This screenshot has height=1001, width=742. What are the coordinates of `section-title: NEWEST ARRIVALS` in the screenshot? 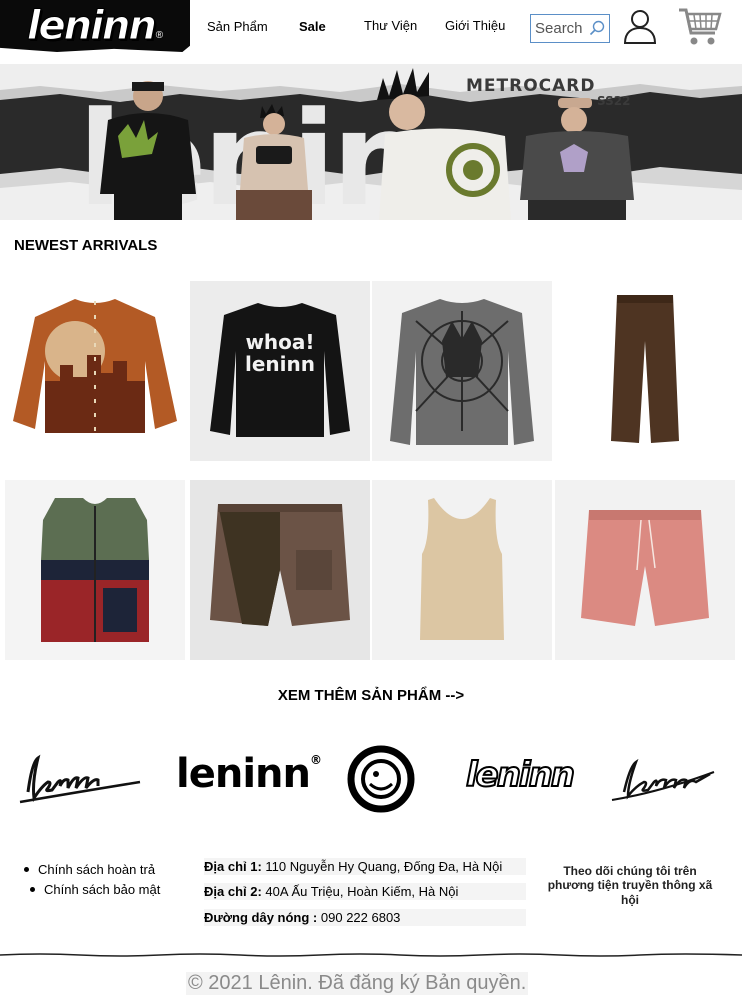 It's located at (86, 245).